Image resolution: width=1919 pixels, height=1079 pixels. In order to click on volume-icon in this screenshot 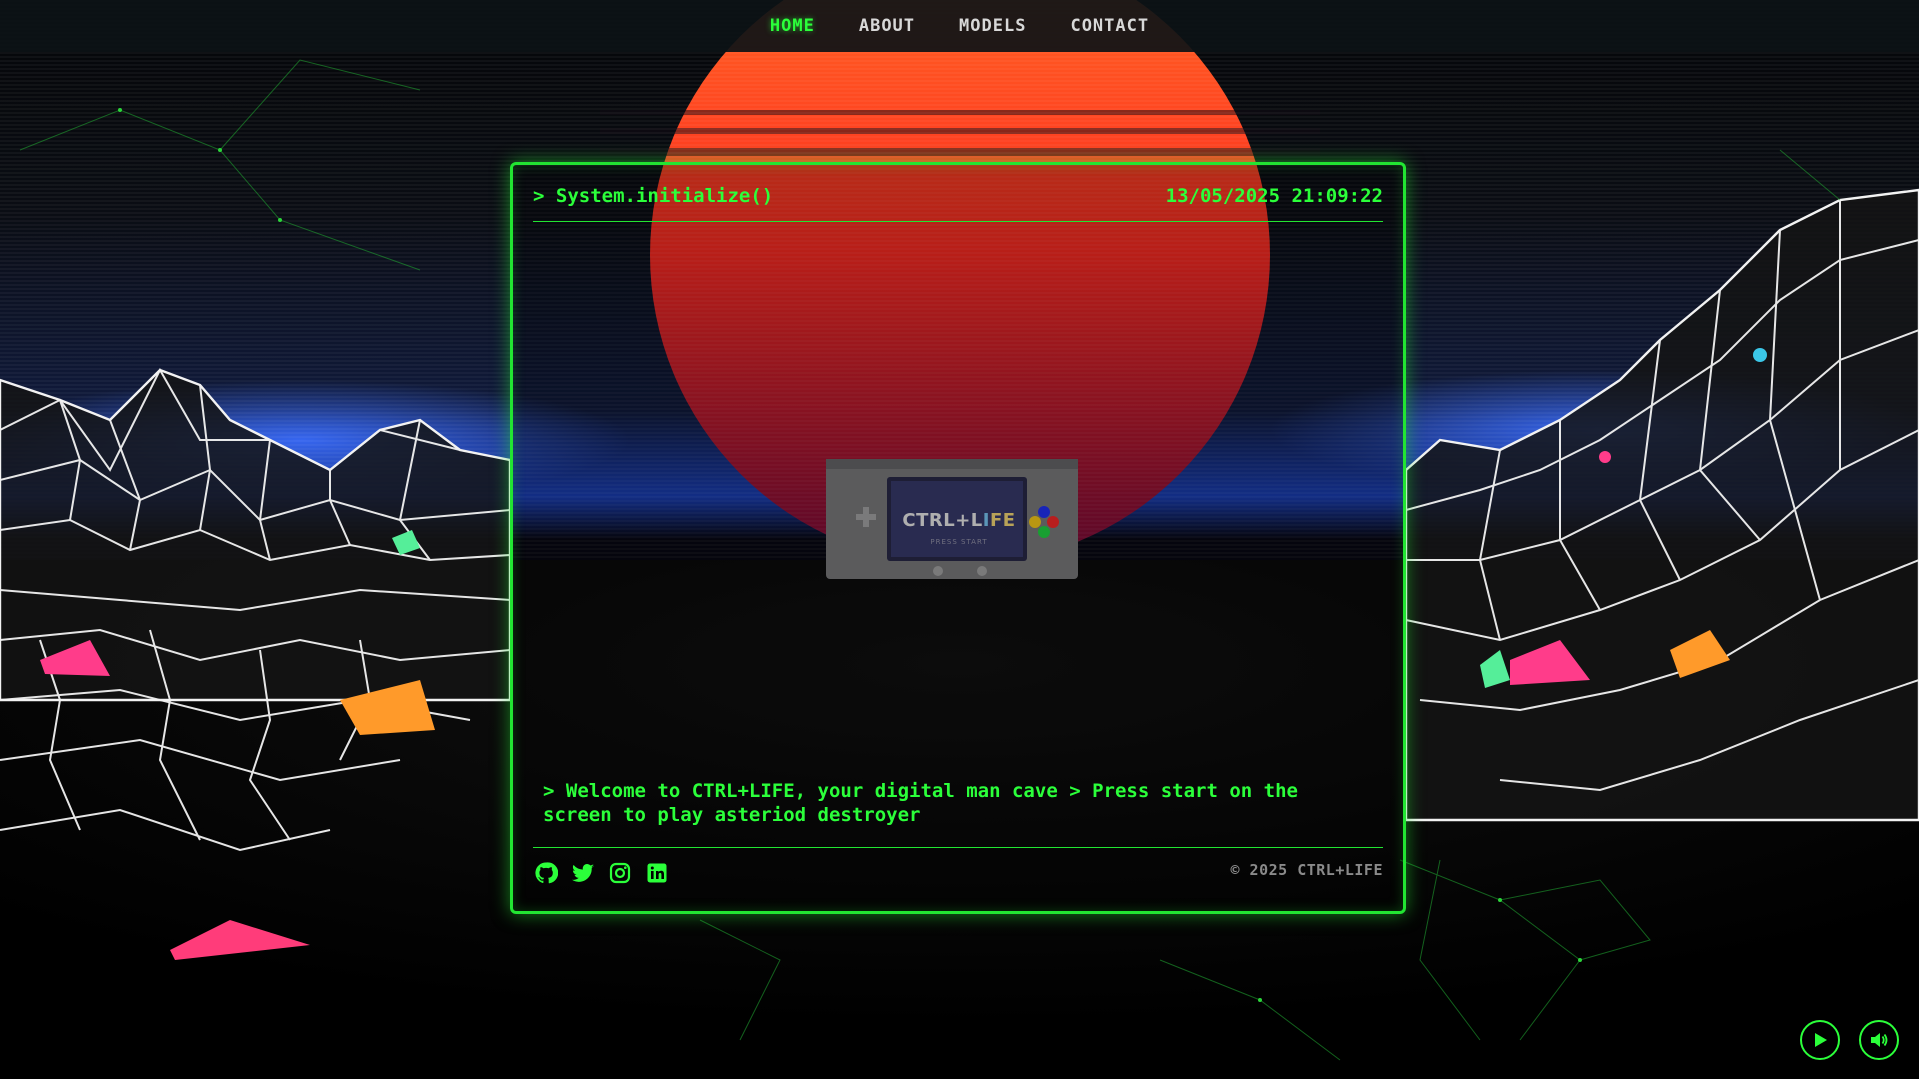, I will do `click(1879, 1040)`.